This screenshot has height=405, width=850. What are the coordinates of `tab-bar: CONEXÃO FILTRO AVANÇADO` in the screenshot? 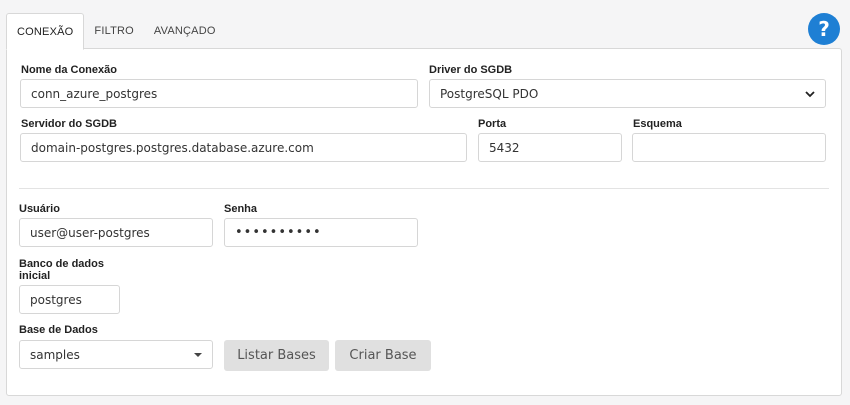 It's located at (116, 31).